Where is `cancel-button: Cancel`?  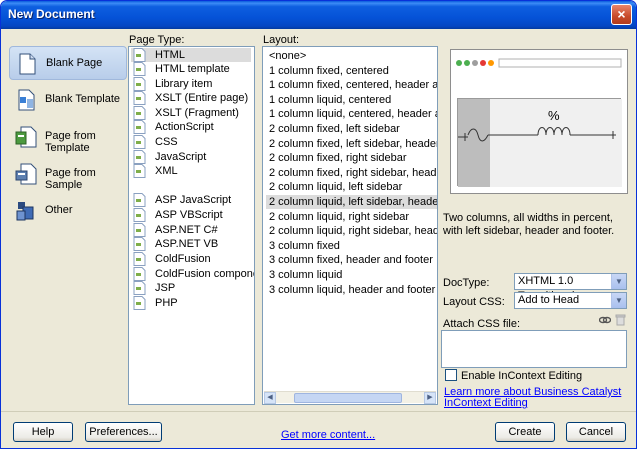
cancel-button: Cancel is located at coordinates (596, 432).